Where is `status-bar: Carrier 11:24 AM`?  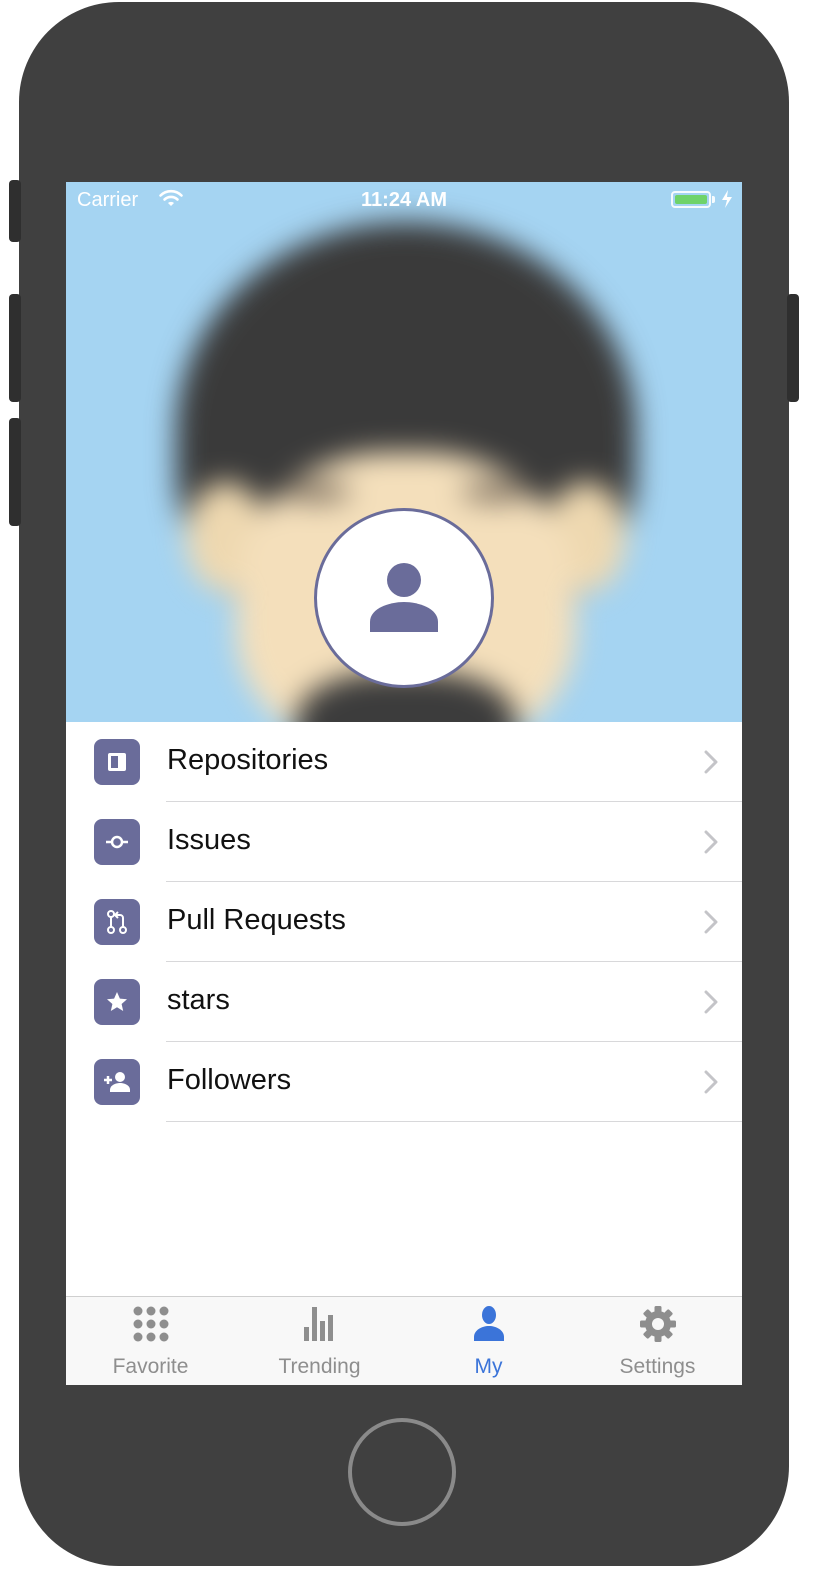
status-bar: Carrier 11:24 AM is located at coordinates (404, 202).